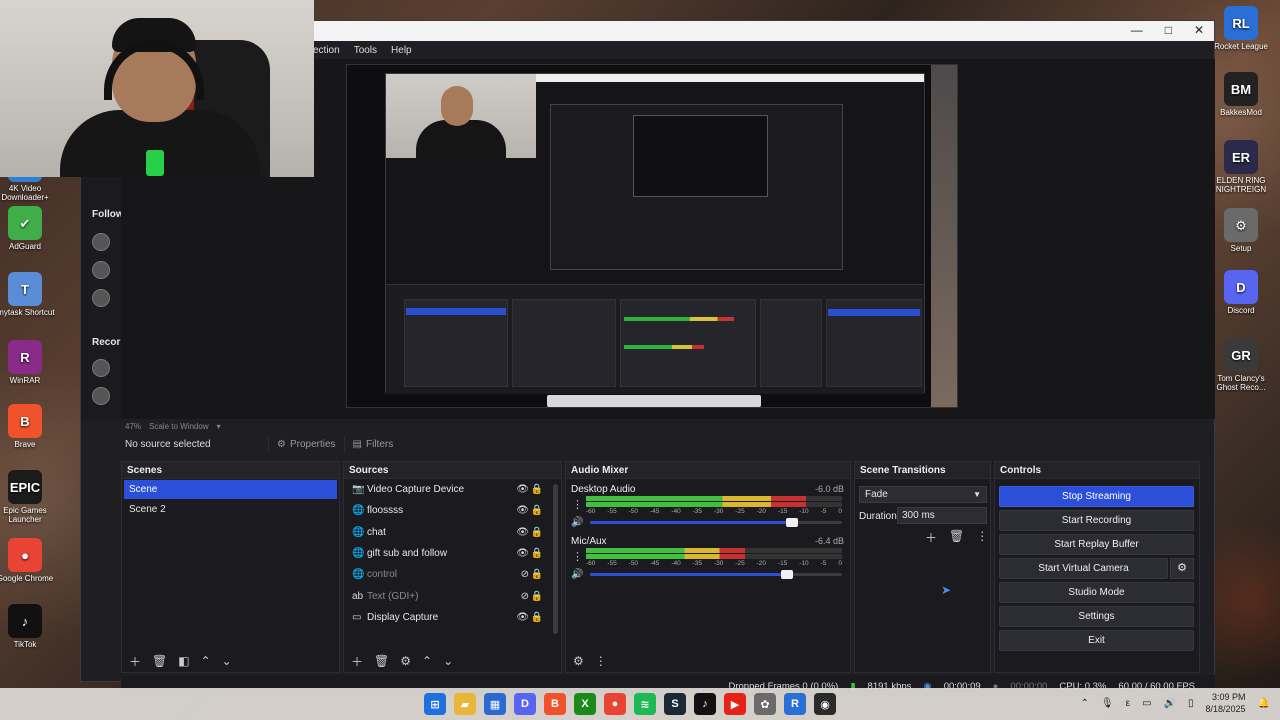 This screenshot has width=1280, height=720. Describe the element at coordinates (326, 50) in the screenshot. I see `menu-item-section: ection` at that location.